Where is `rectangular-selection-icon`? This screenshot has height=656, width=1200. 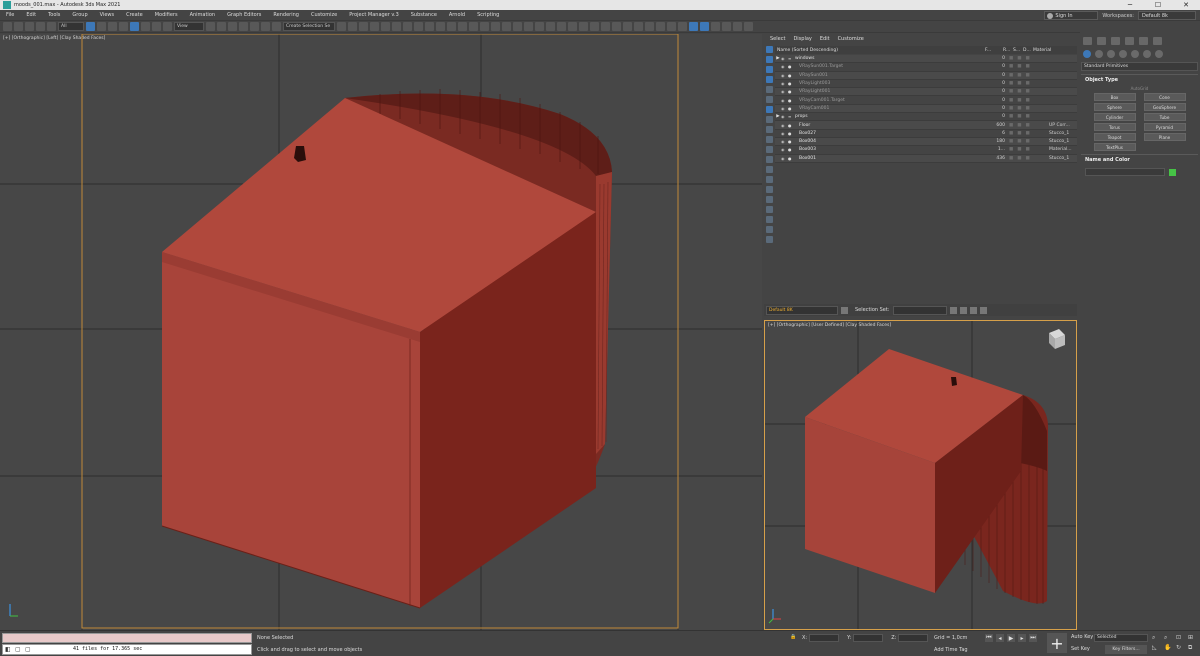
rectangular-selection-icon is located at coordinates (112, 26).